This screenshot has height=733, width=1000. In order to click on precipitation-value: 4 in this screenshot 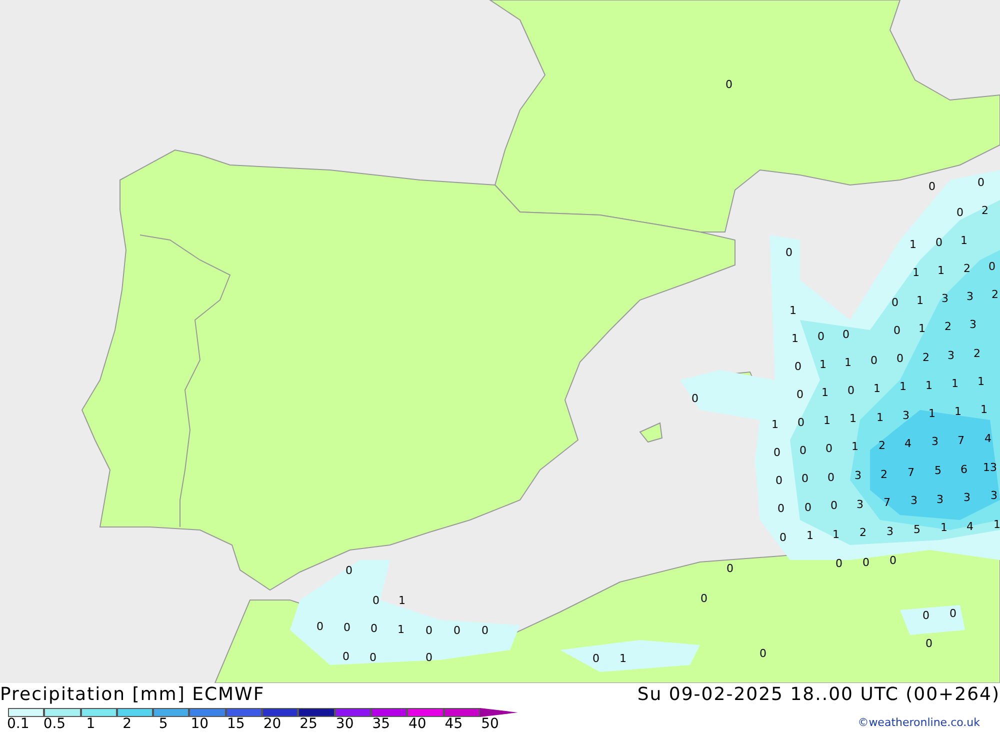, I will do `click(970, 526)`.